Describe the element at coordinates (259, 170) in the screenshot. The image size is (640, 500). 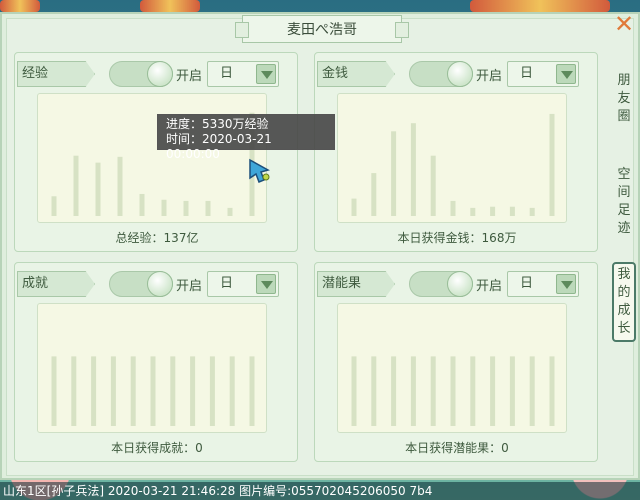
I see `cursor-icon` at that location.